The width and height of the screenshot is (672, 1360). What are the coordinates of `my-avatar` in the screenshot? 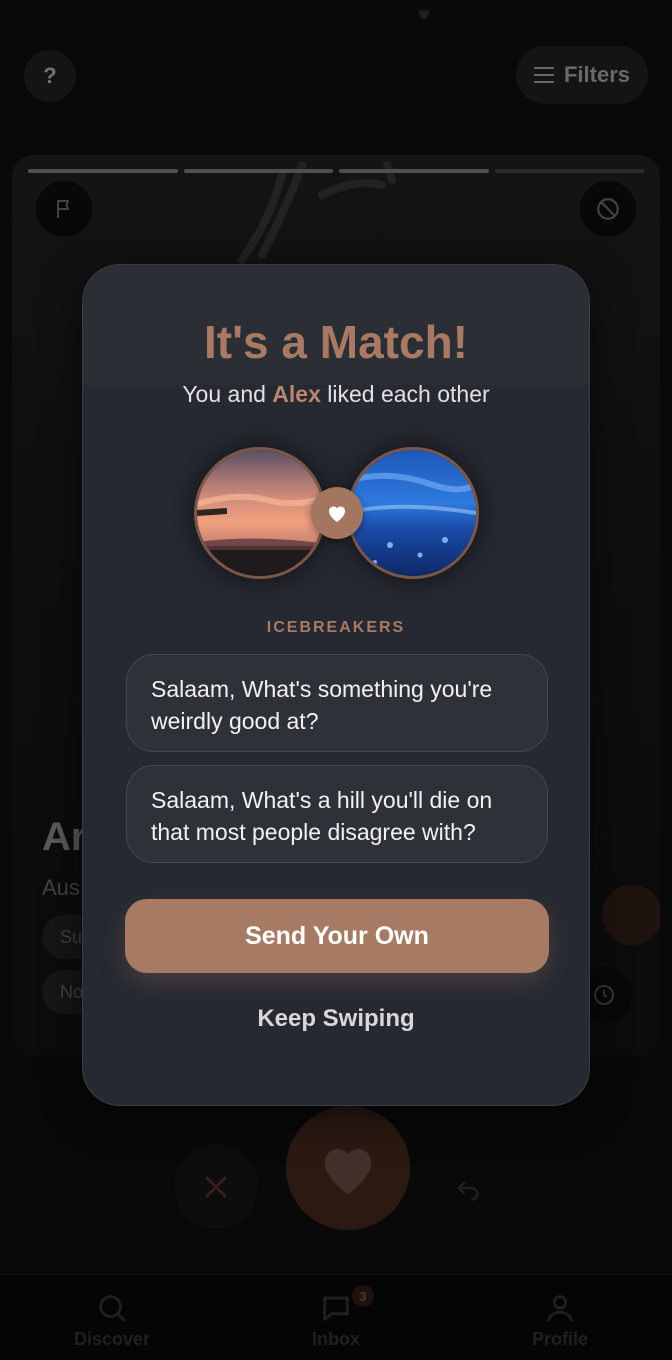 It's located at (260, 513).